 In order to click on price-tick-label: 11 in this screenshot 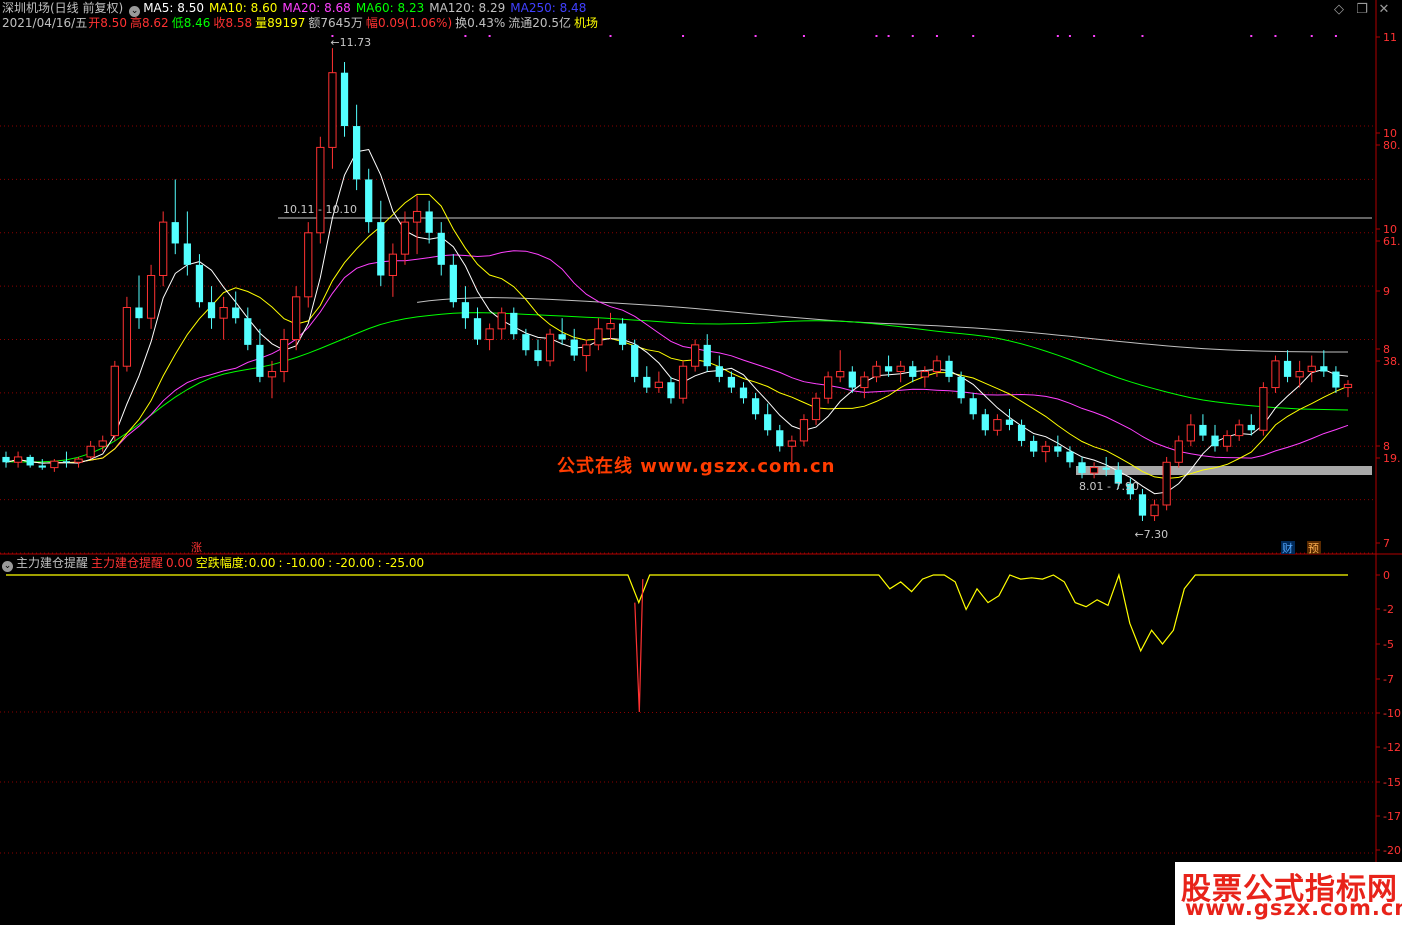, I will do `click(1390, 37)`.